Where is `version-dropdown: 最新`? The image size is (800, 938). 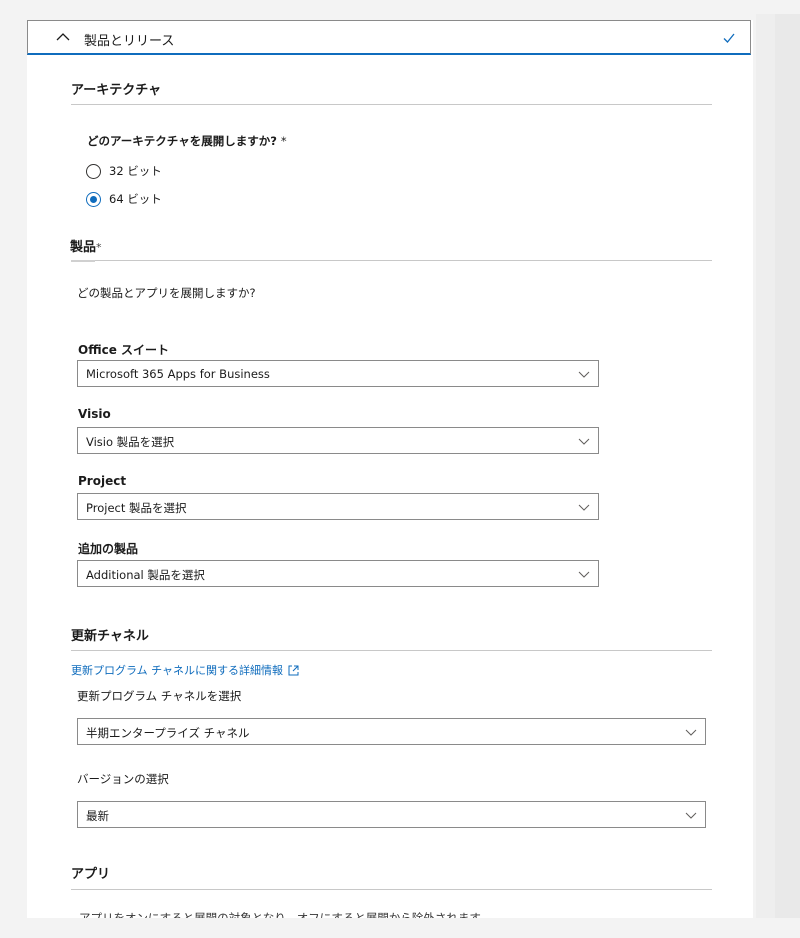
version-dropdown: 最新 is located at coordinates (391, 814).